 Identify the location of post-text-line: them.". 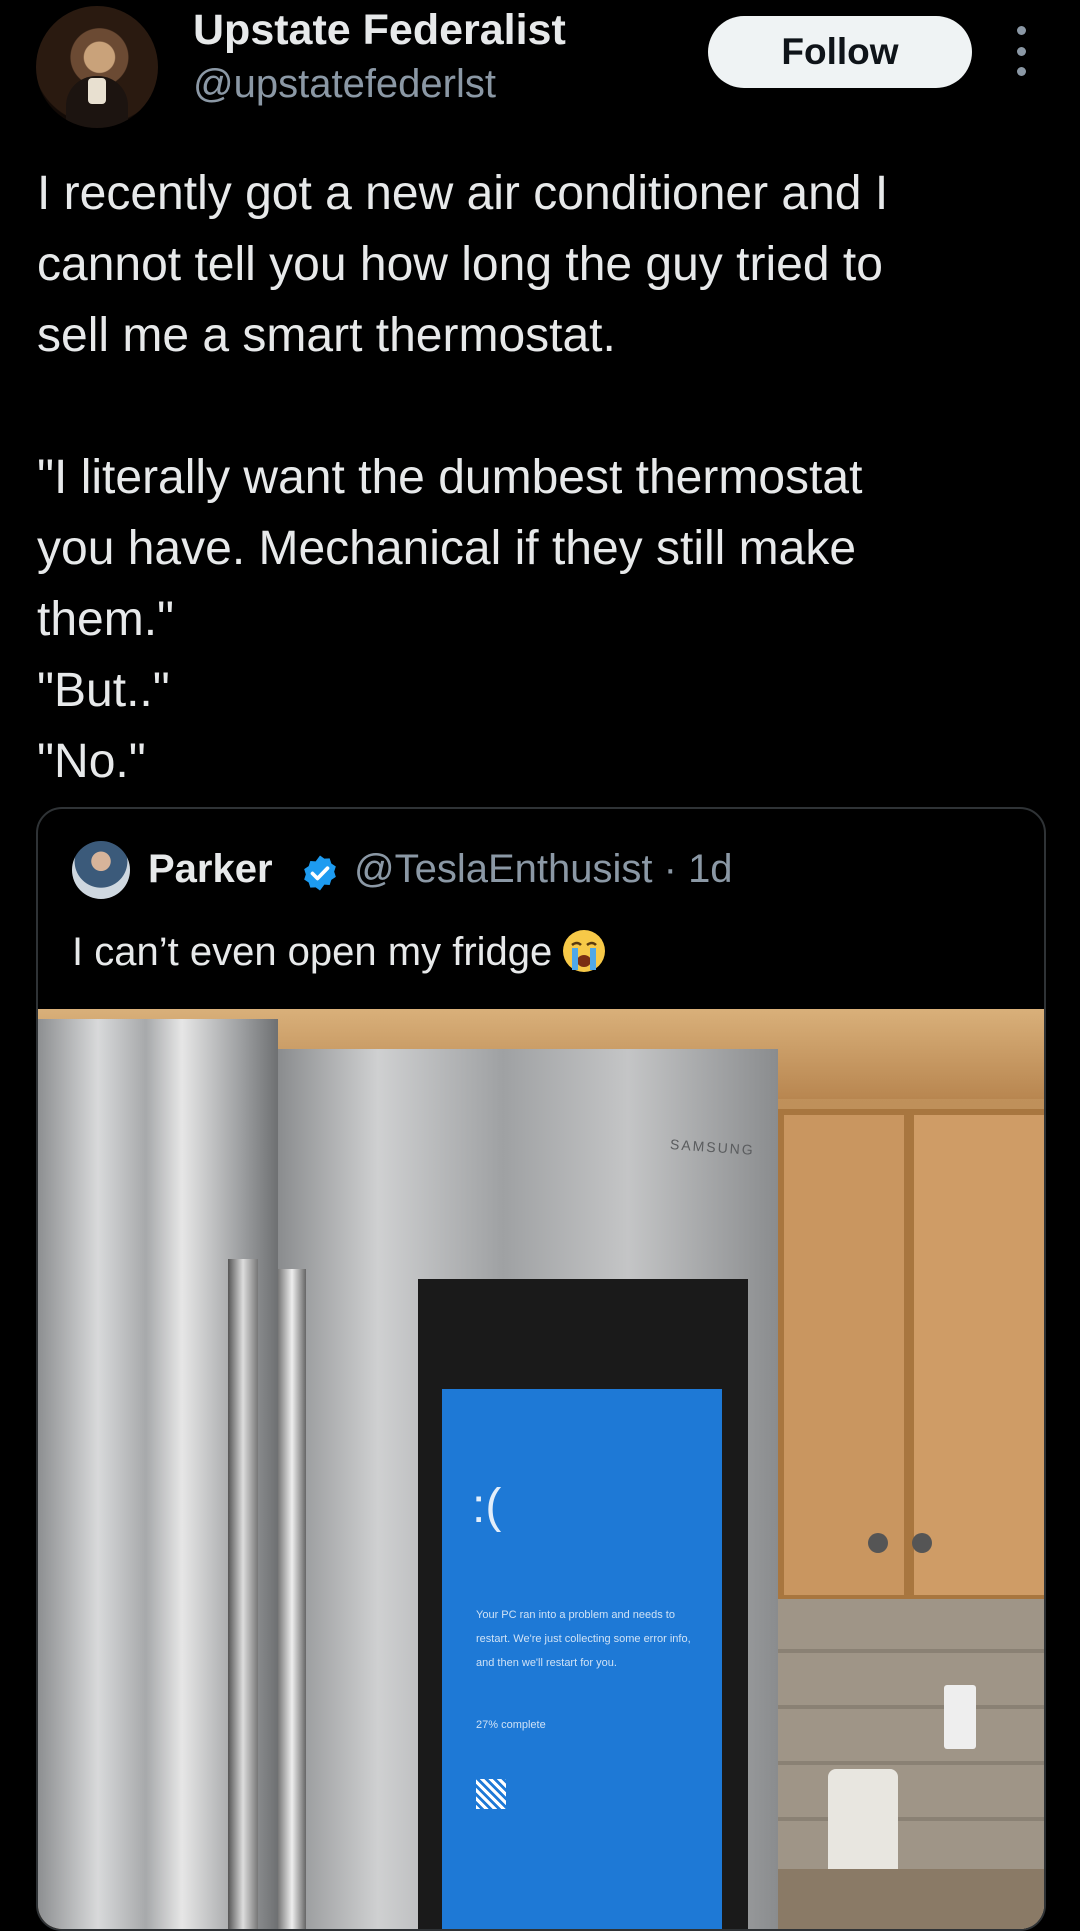
(106, 619).